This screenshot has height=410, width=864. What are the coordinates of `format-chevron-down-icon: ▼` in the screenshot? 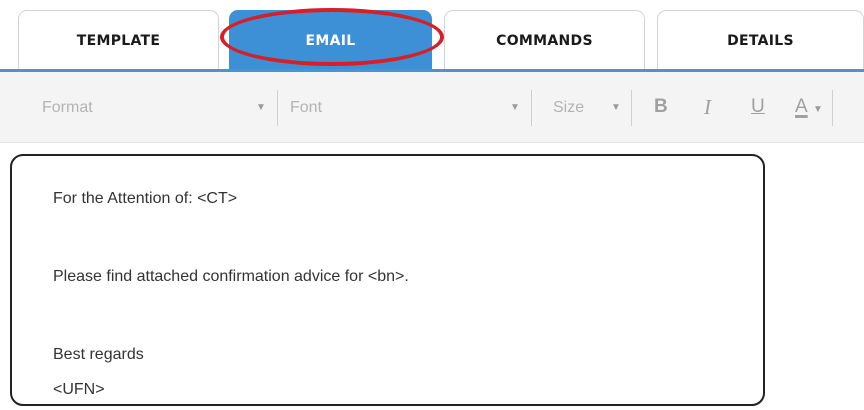 It's located at (261, 108).